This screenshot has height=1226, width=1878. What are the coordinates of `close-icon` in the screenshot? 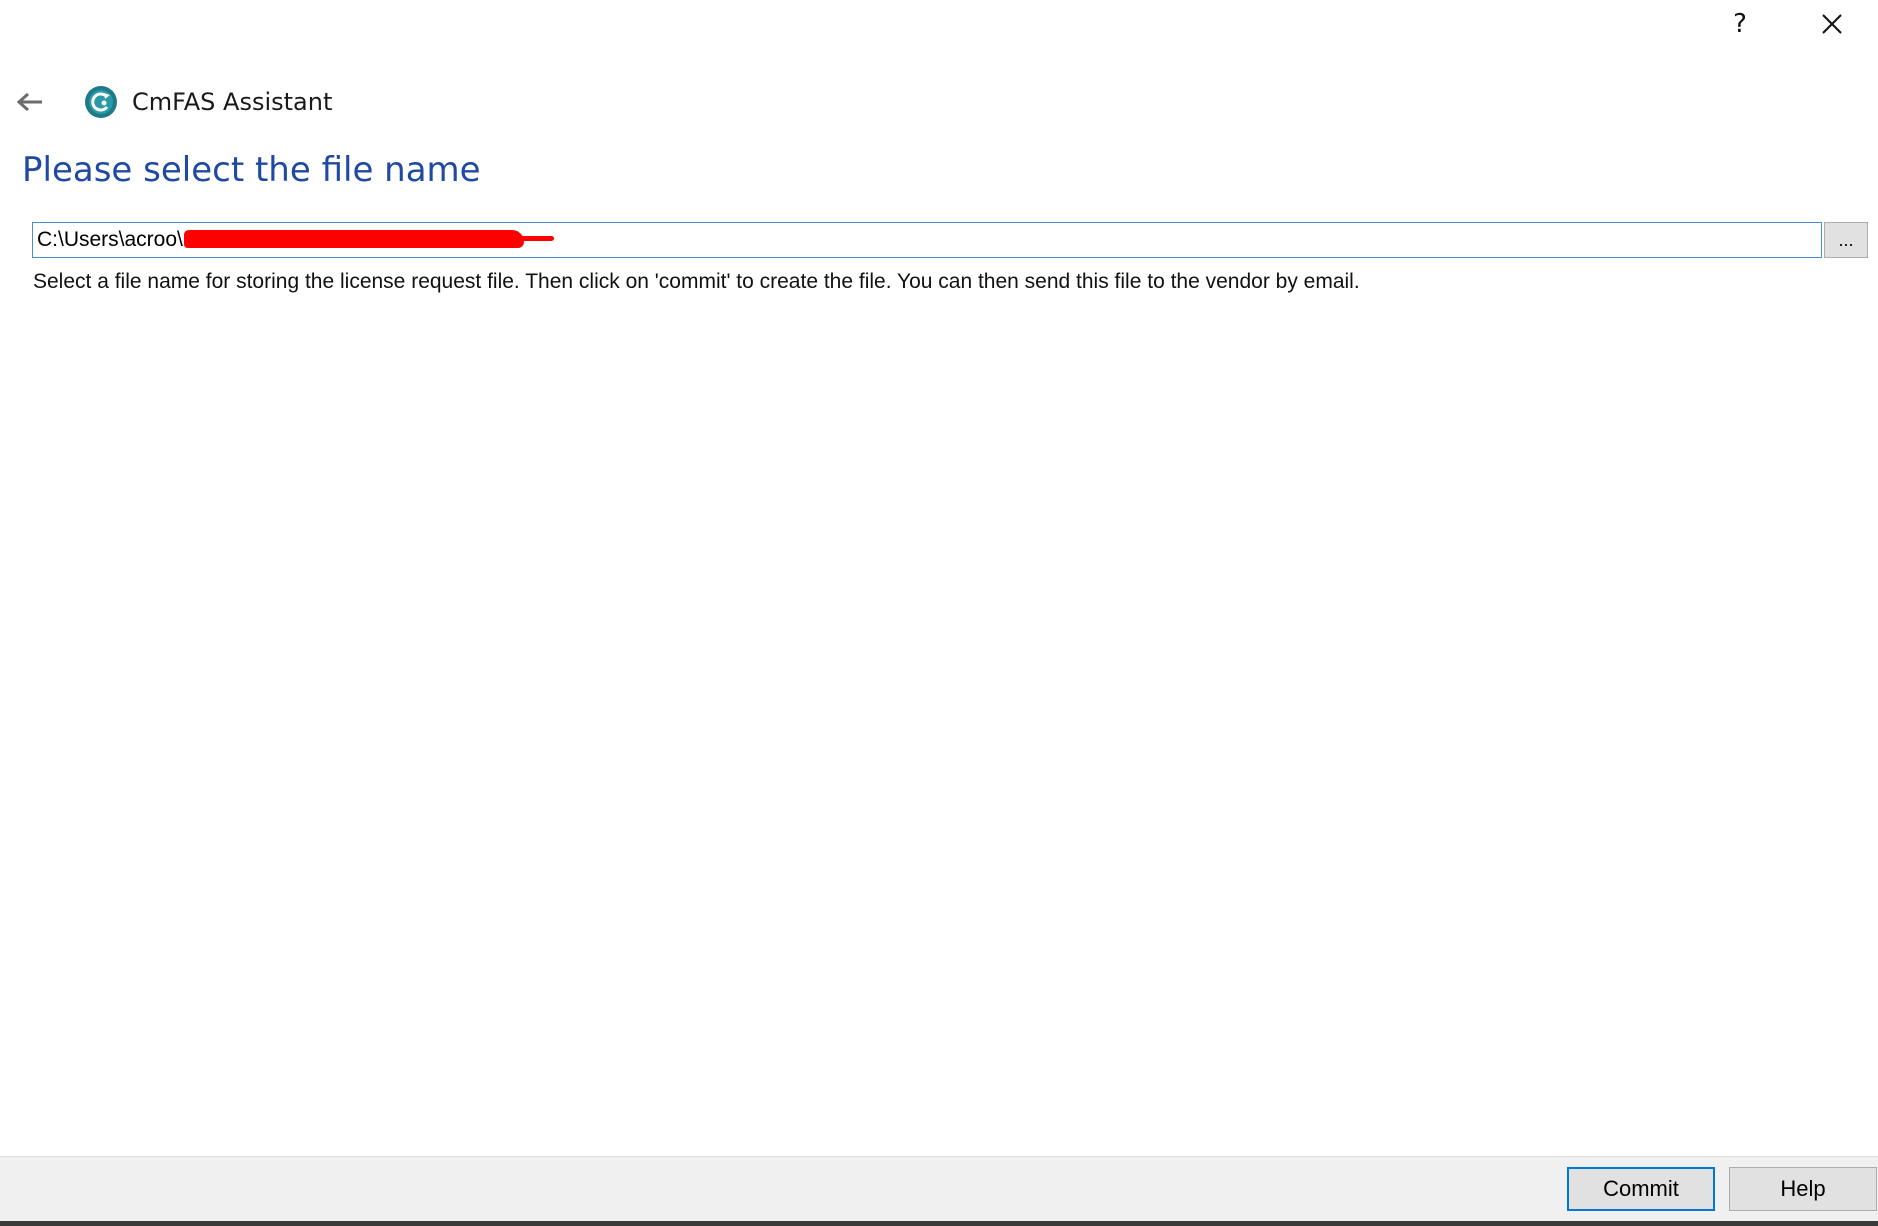 It's located at (1832, 24).